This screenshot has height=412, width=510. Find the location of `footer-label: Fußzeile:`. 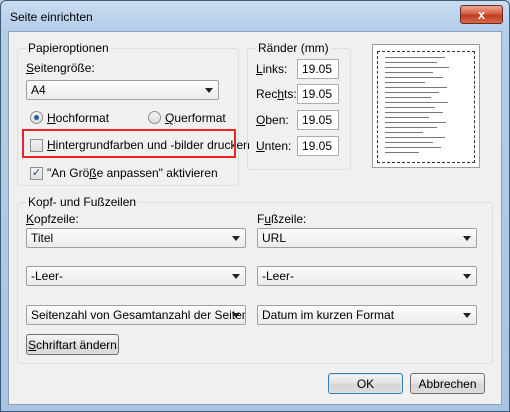

footer-label: Fußzeile: is located at coordinates (282, 219).